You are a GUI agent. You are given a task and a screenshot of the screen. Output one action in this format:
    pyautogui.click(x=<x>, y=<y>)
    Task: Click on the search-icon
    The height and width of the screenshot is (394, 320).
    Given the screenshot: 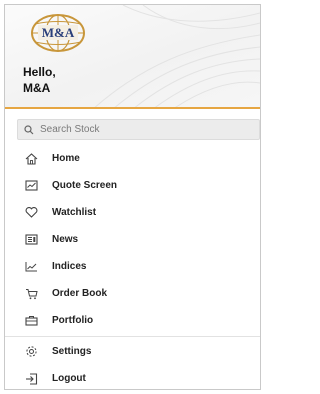 What is the action you would take?
    pyautogui.click(x=29, y=129)
    